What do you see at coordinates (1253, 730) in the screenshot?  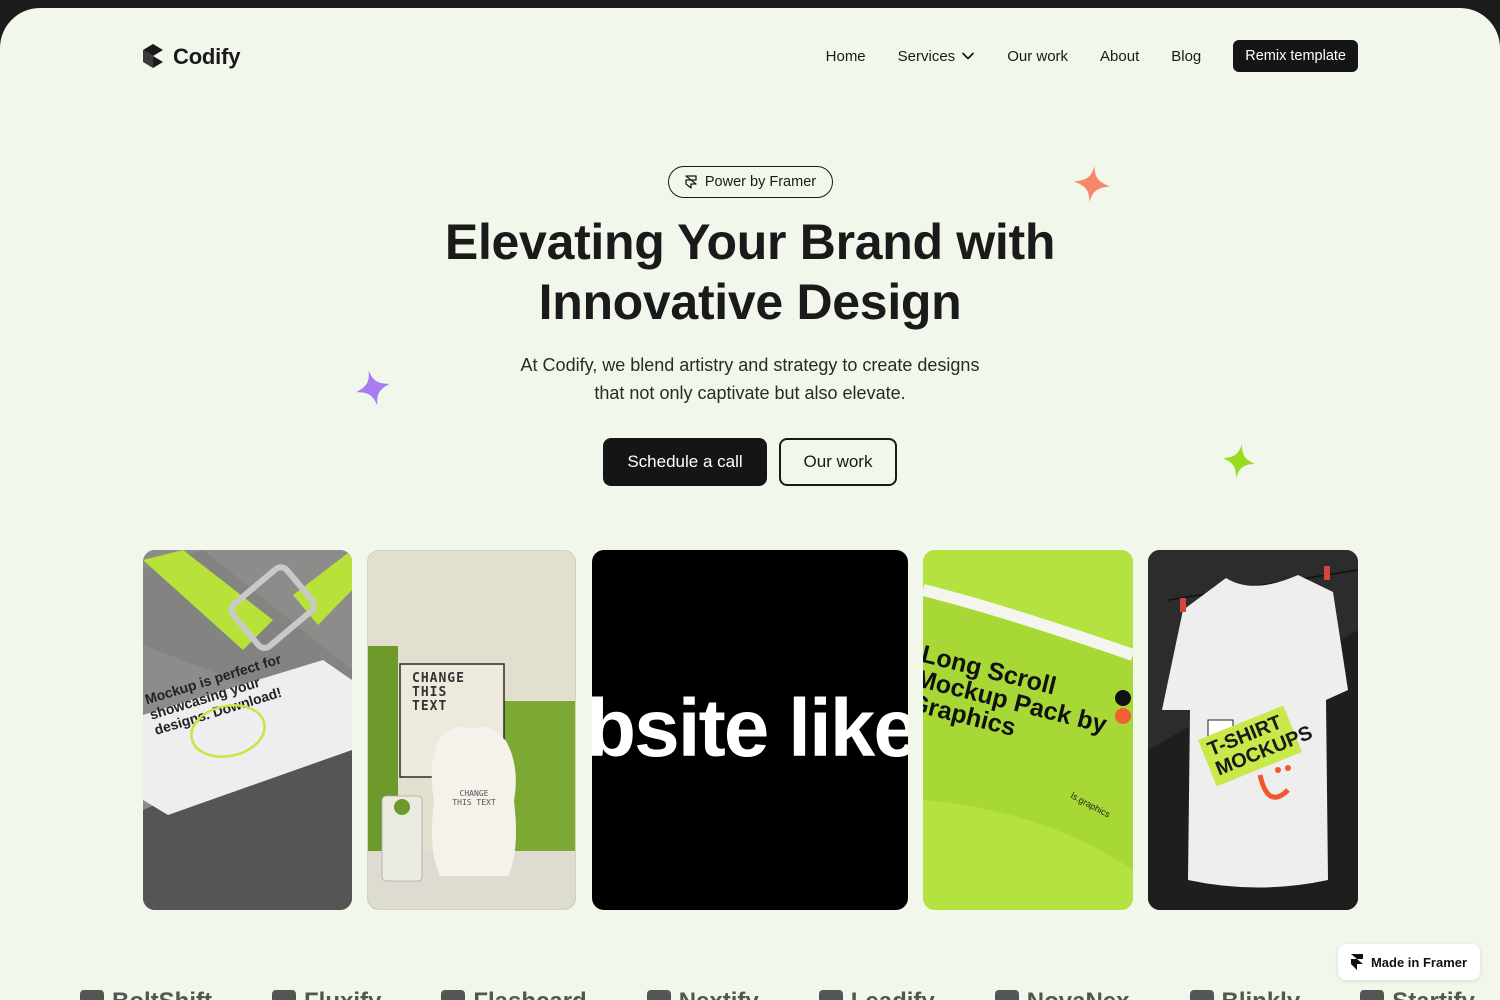 I see `gallery-card-tshirt: T-SHIRT MOCKUPS` at bounding box center [1253, 730].